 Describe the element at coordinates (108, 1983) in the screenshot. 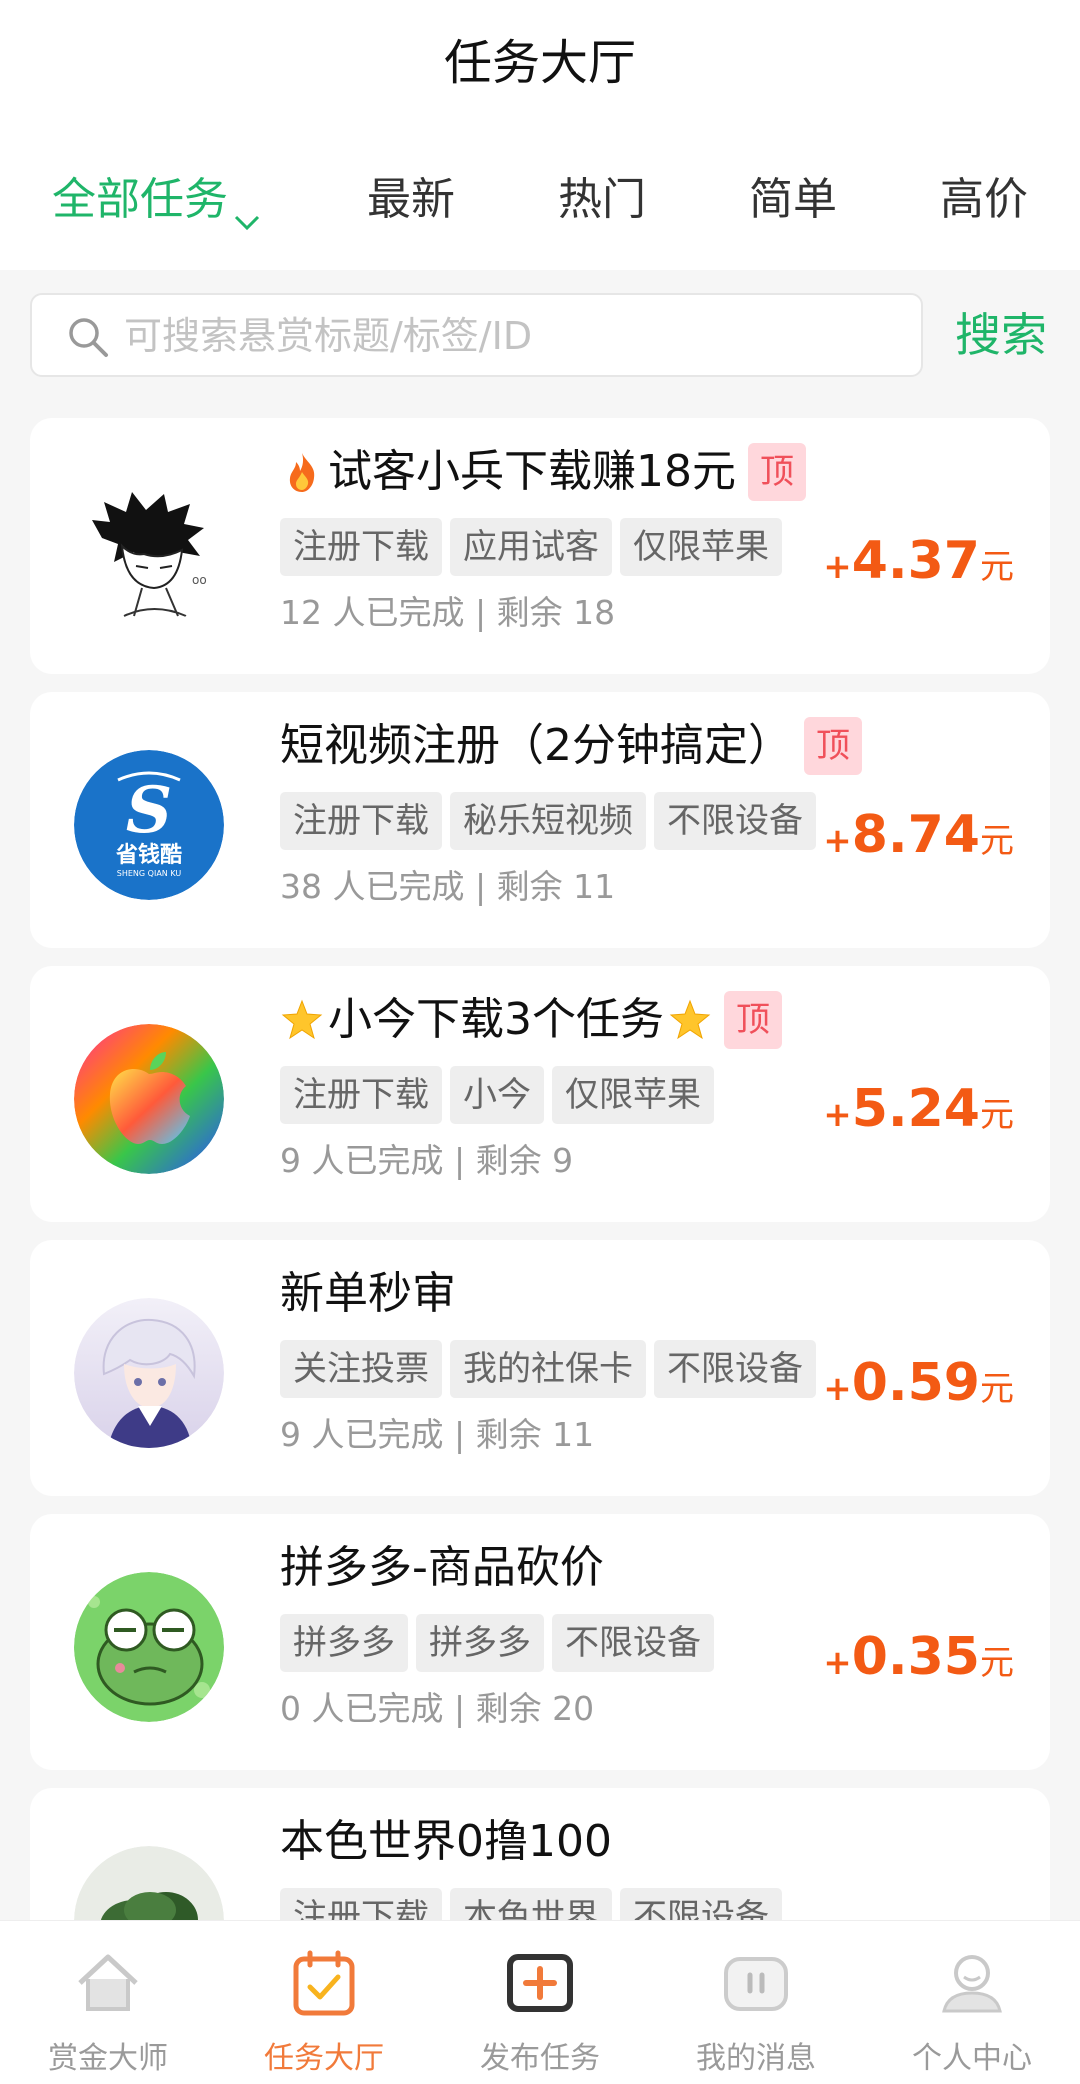

I see `home-icon` at that location.